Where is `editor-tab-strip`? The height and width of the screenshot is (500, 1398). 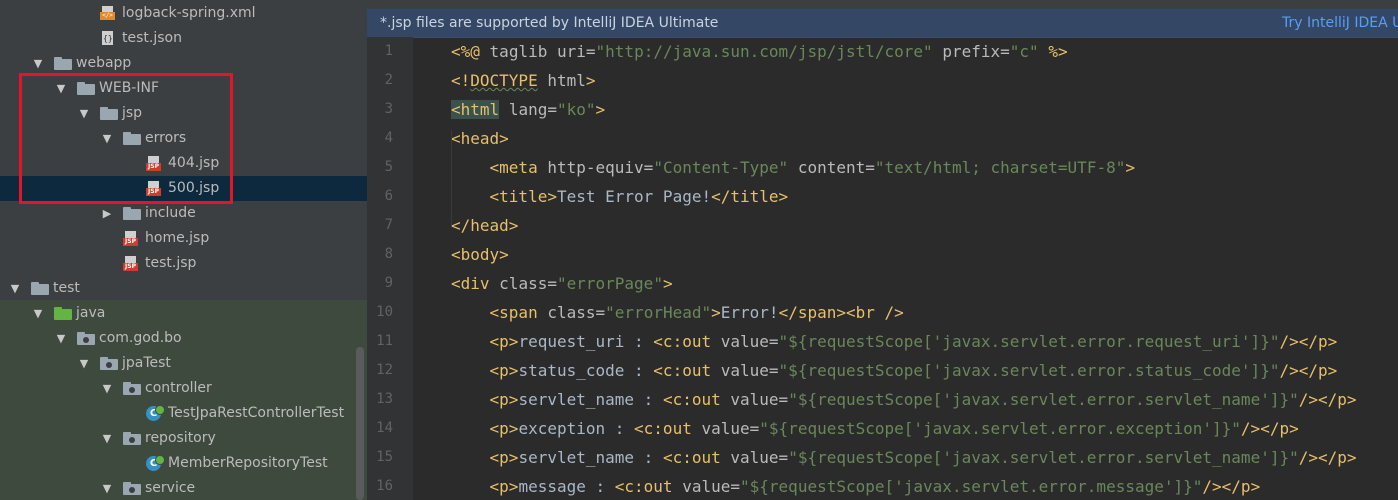 editor-tab-strip is located at coordinates (882, 4).